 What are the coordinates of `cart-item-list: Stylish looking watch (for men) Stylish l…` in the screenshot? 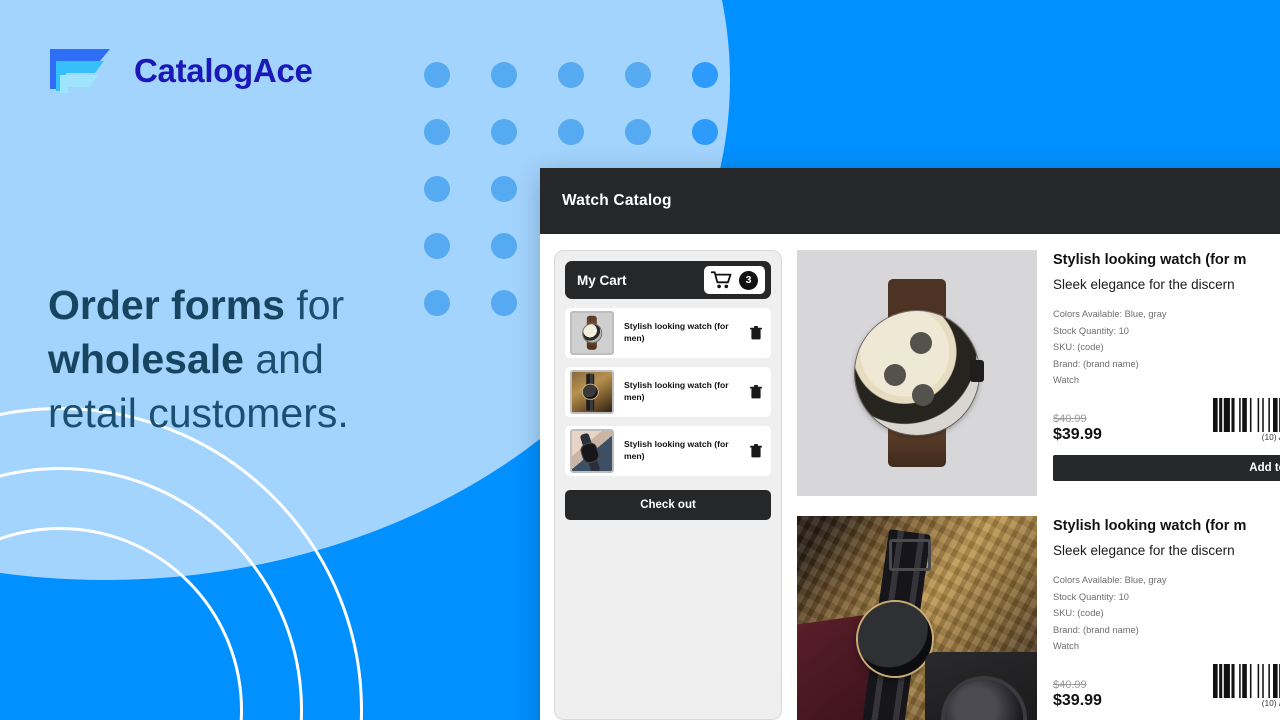 It's located at (668, 392).